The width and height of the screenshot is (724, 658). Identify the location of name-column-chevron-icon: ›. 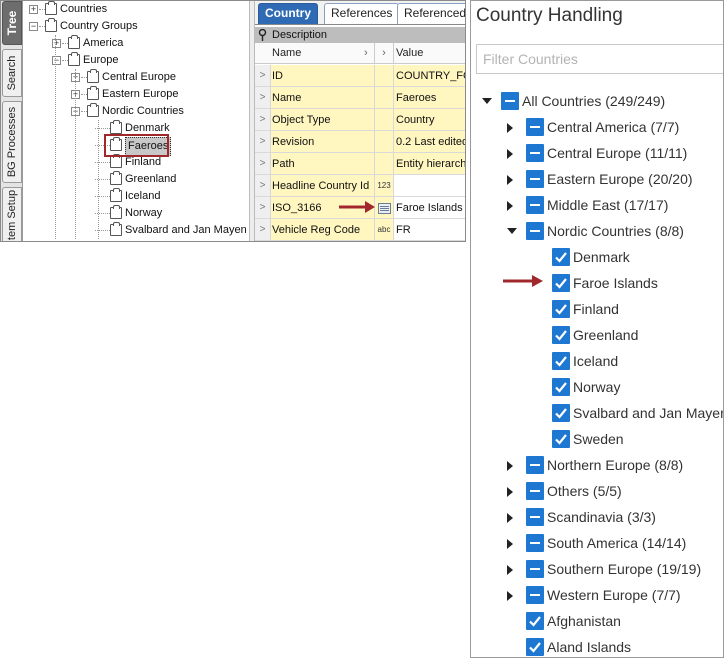
(369, 53).